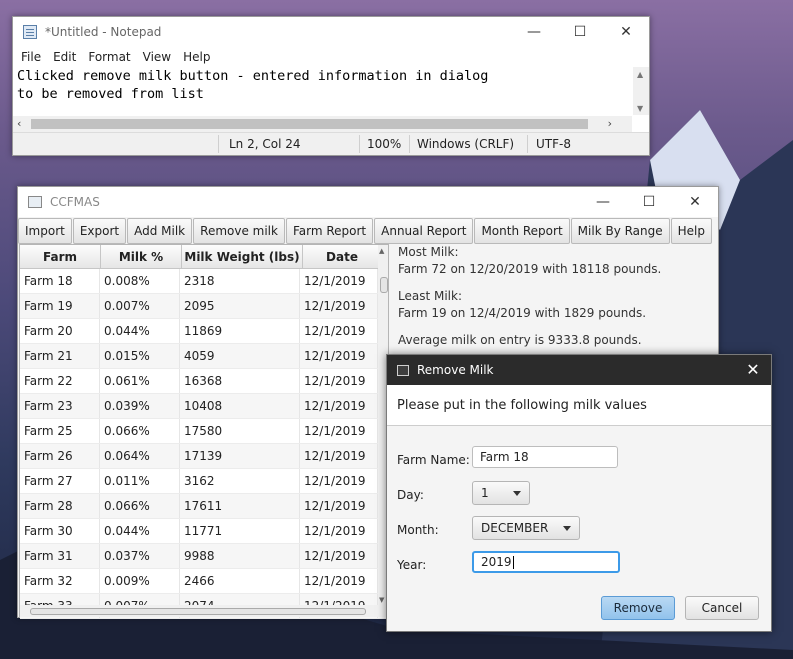 The height and width of the screenshot is (659, 793). I want to click on table-row: Farm 30 0.044% 11771 12/1/2019, so click(204, 531).